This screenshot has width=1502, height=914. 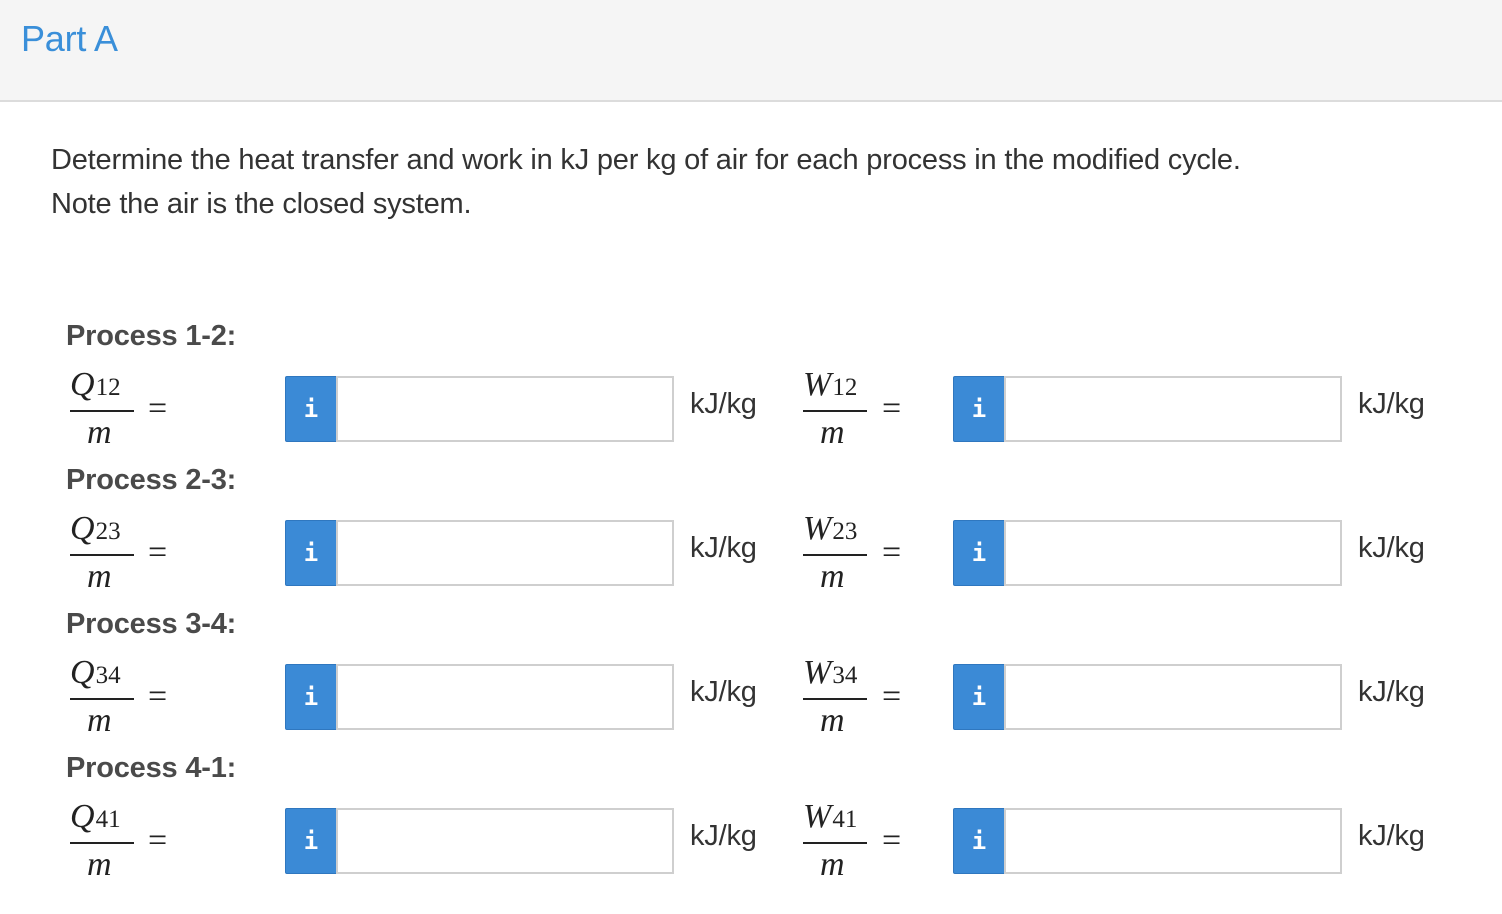 I want to click on process-heading: Process 4-1:, so click(x=151, y=768).